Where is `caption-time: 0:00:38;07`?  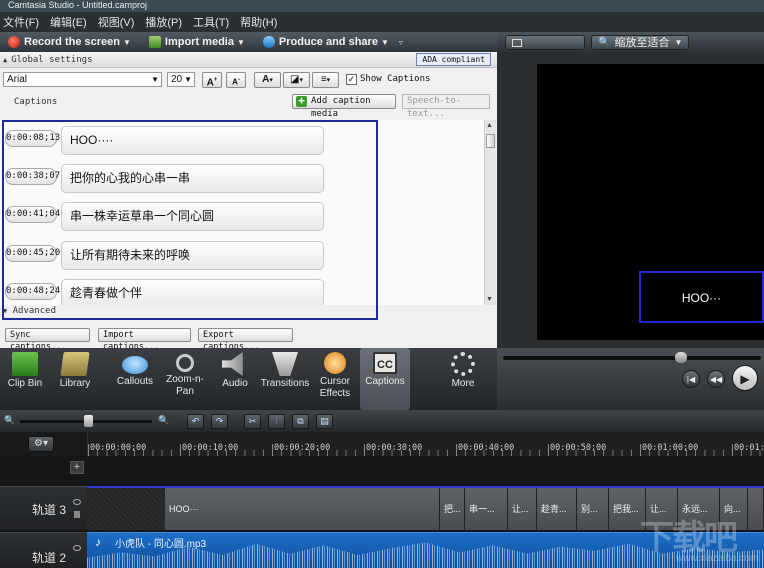
caption-time: 0:00:38;07 is located at coordinates (32, 176).